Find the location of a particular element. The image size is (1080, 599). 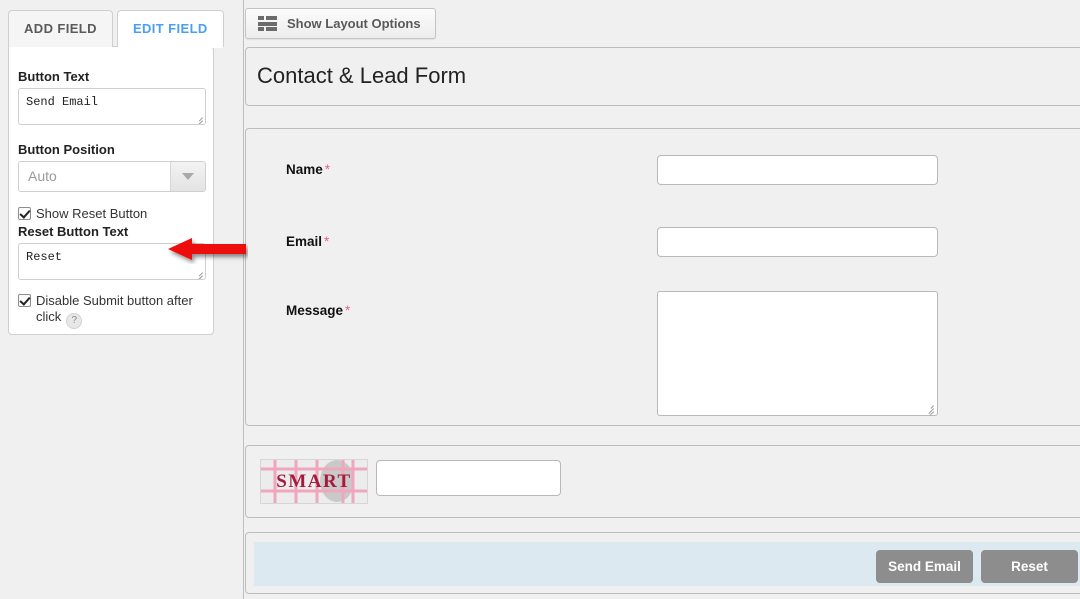

button-text-input: Send Email is located at coordinates (112, 106).